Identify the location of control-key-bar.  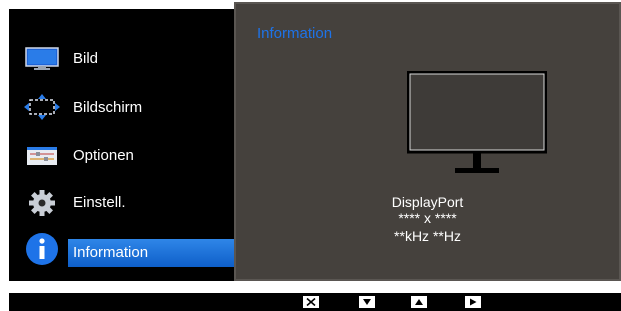
(315, 302).